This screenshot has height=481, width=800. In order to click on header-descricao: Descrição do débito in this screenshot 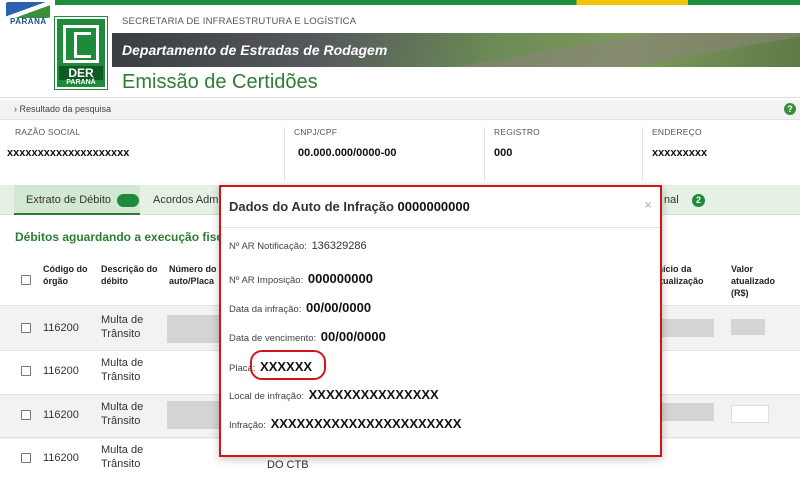, I will do `click(129, 275)`.